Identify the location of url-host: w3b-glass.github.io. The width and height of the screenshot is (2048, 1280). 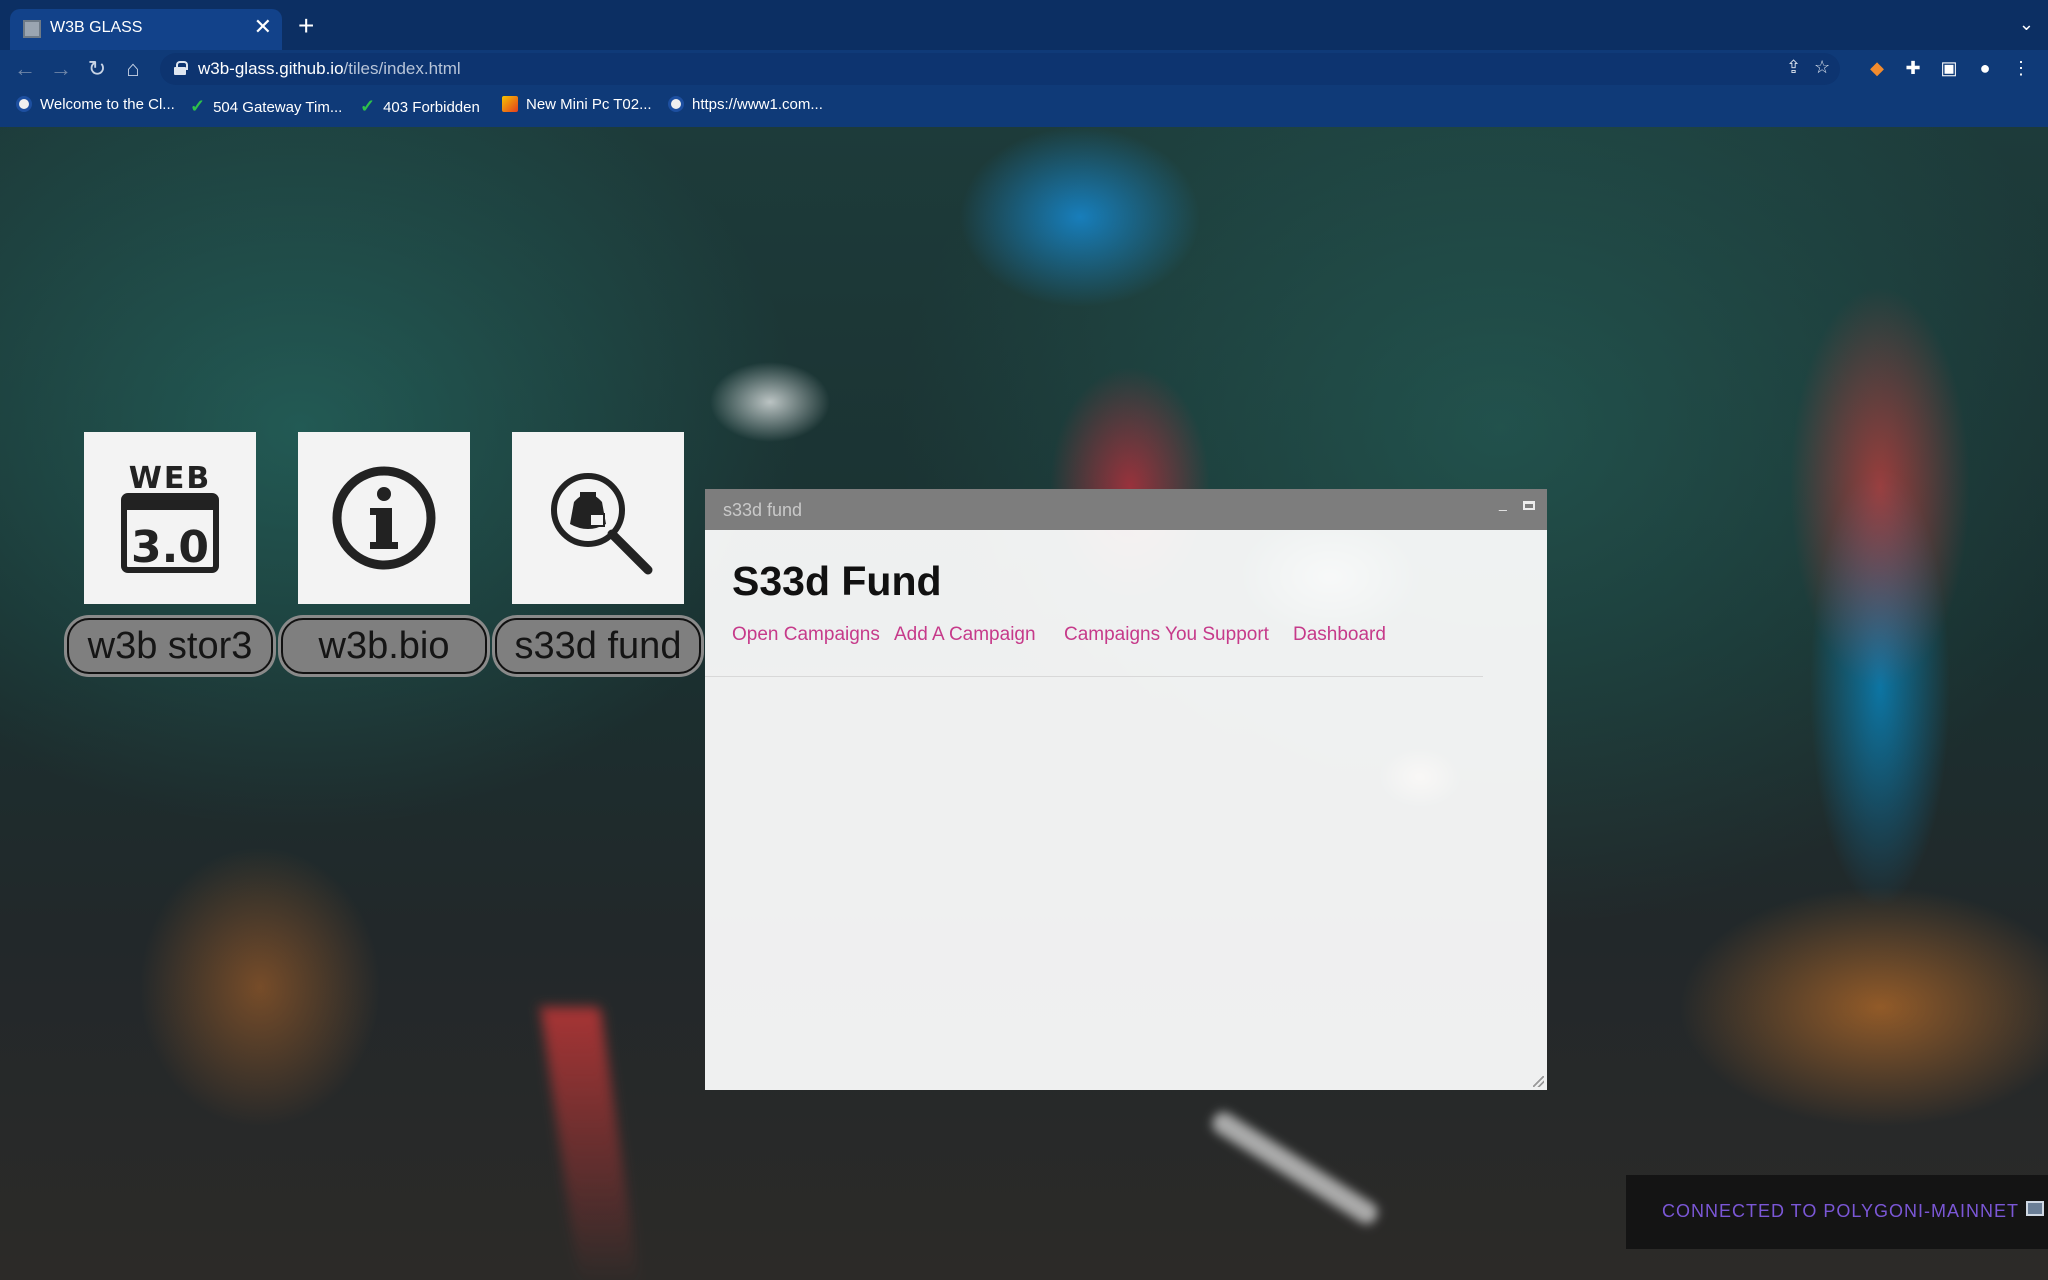
(271, 68).